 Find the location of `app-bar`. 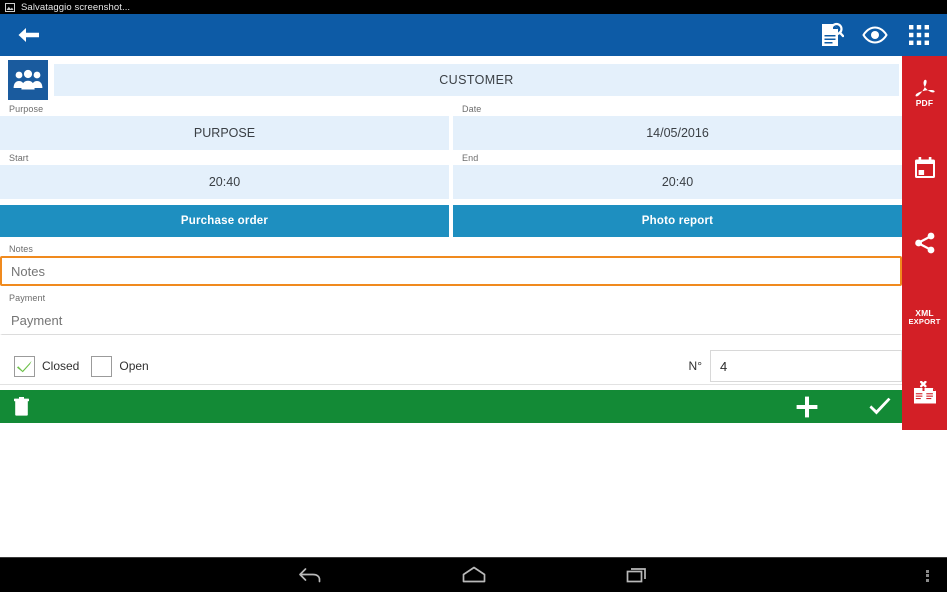

app-bar is located at coordinates (473, 35).